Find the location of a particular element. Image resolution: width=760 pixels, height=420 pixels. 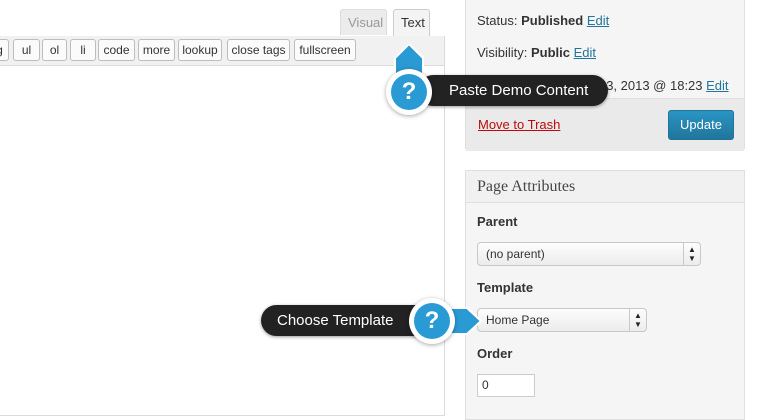

status-row: Status: Published Edit is located at coordinates (543, 20).